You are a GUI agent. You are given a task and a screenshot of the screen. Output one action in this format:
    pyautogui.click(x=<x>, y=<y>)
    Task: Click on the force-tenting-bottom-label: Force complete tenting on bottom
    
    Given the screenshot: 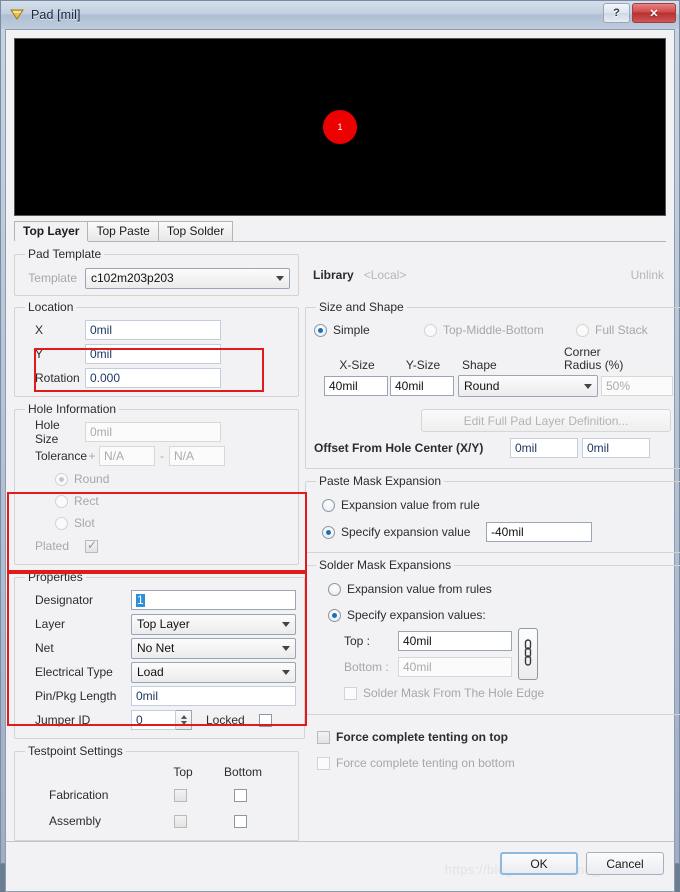 What is the action you would take?
    pyautogui.click(x=425, y=763)
    